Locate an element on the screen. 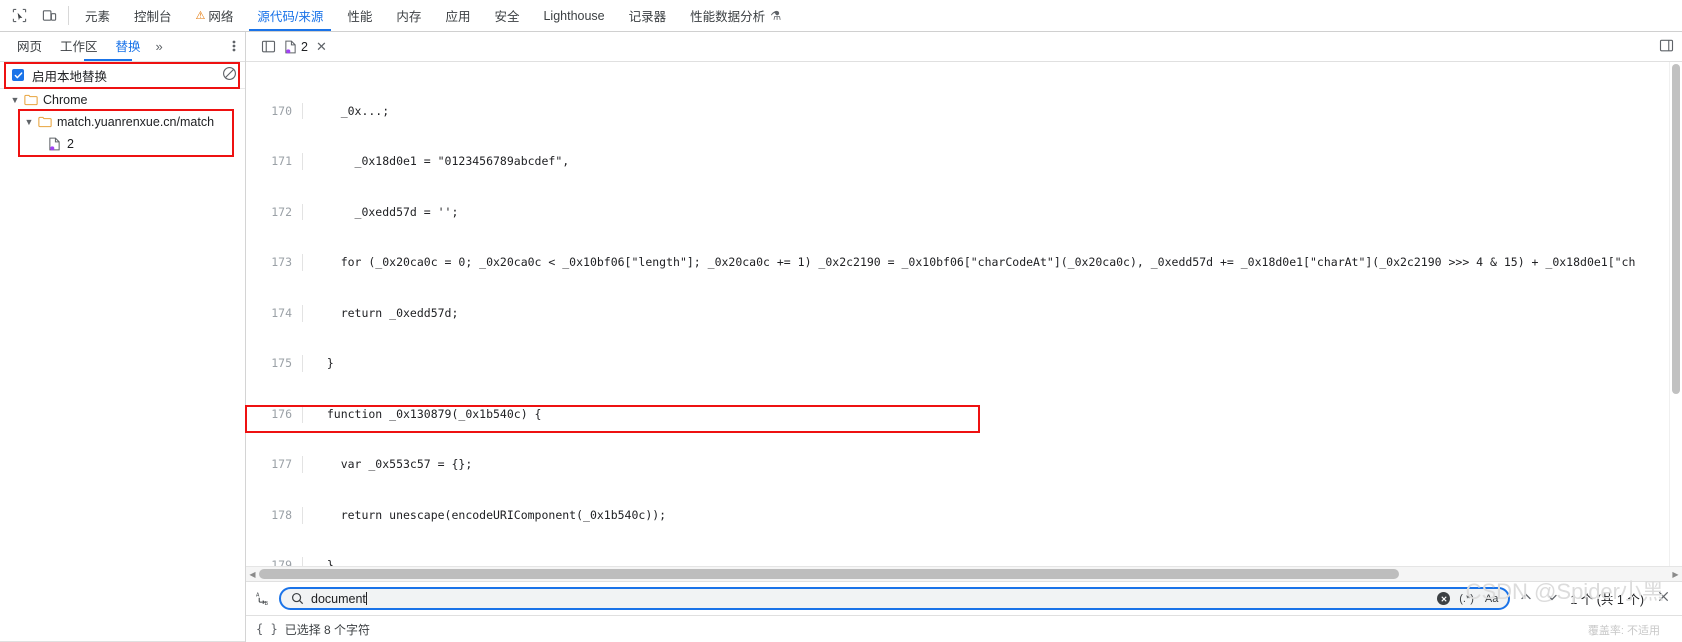  tree-node-chrome: ▼ Chrome is located at coordinates (122, 100).